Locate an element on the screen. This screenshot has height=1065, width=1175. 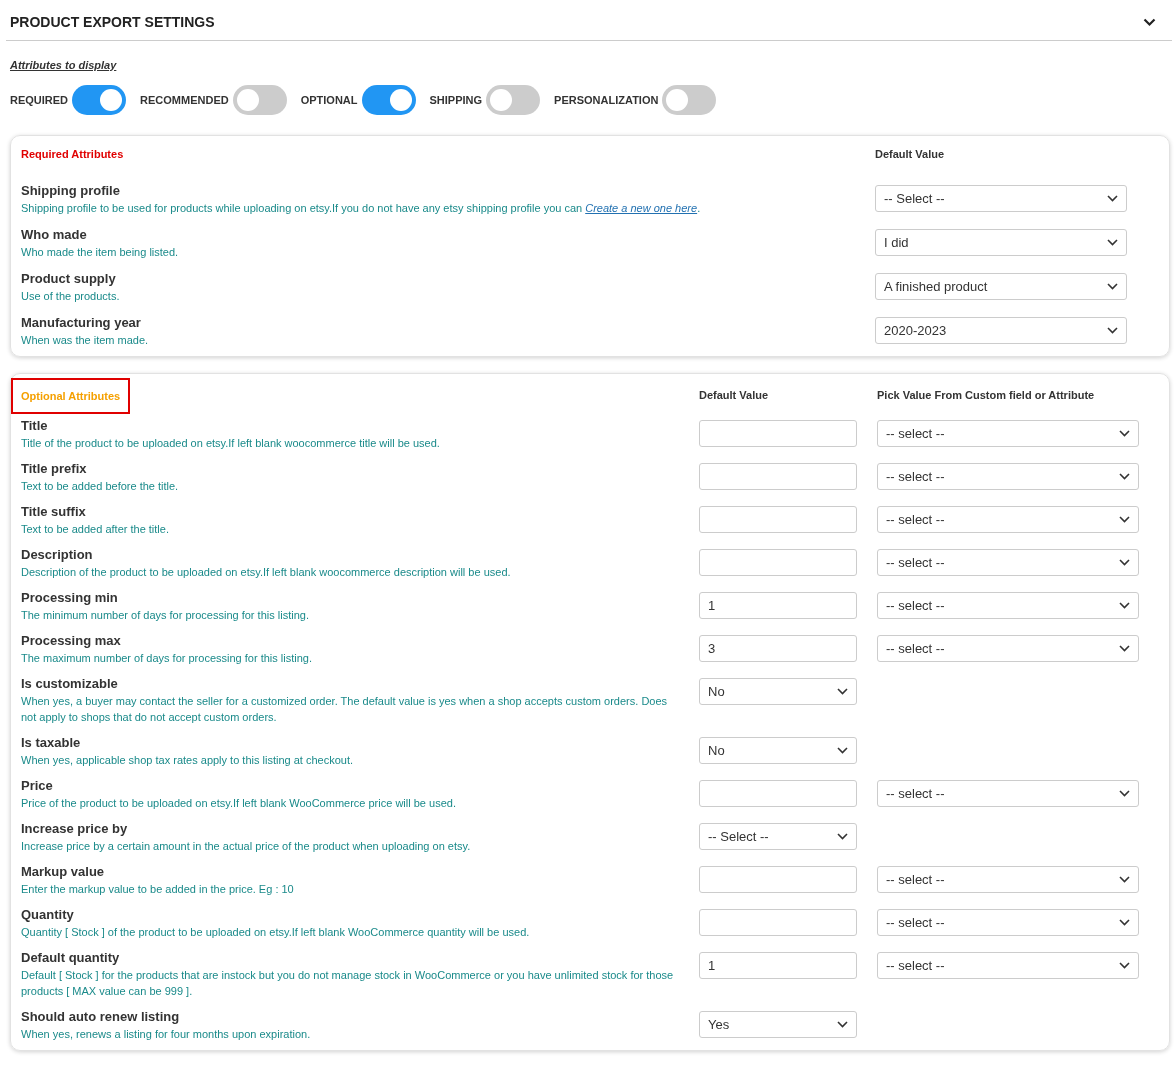
field-description: When yes, applicable shop tax rates apply to this listing at checkout. is located at coordinates (187, 760).